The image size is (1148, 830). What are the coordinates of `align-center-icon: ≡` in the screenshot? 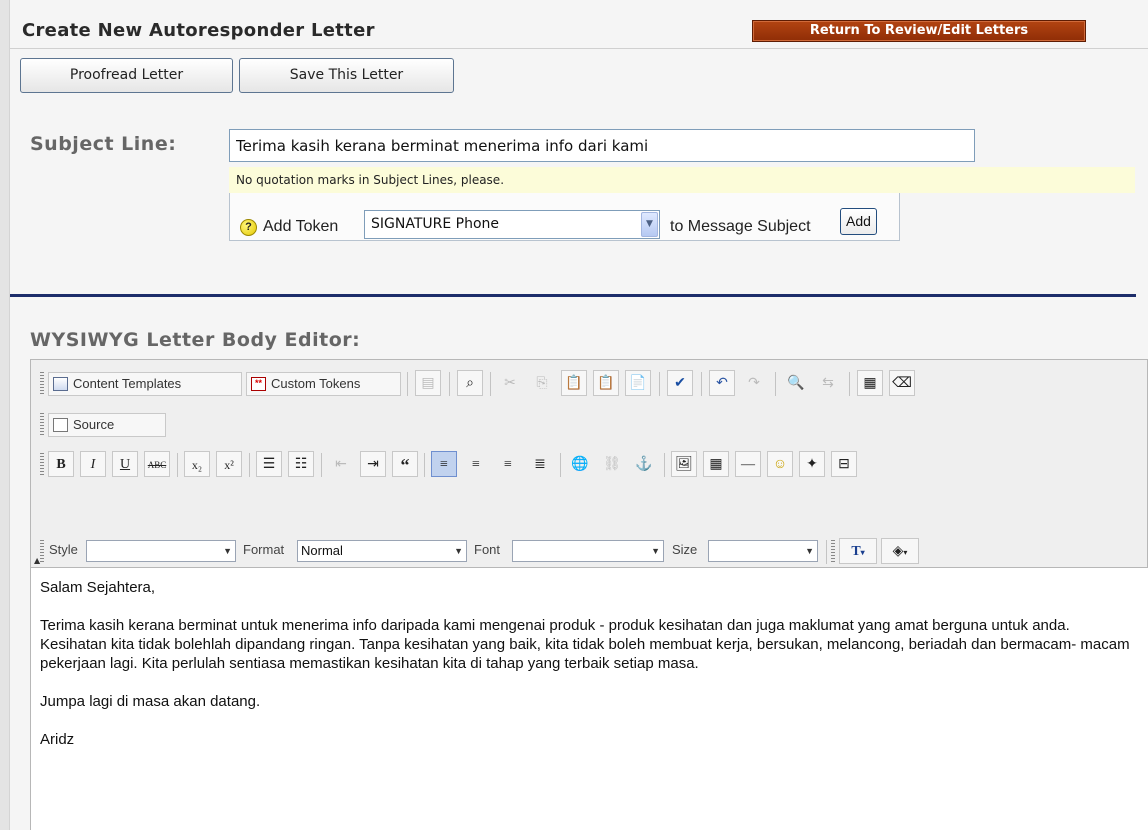 It's located at (476, 464).